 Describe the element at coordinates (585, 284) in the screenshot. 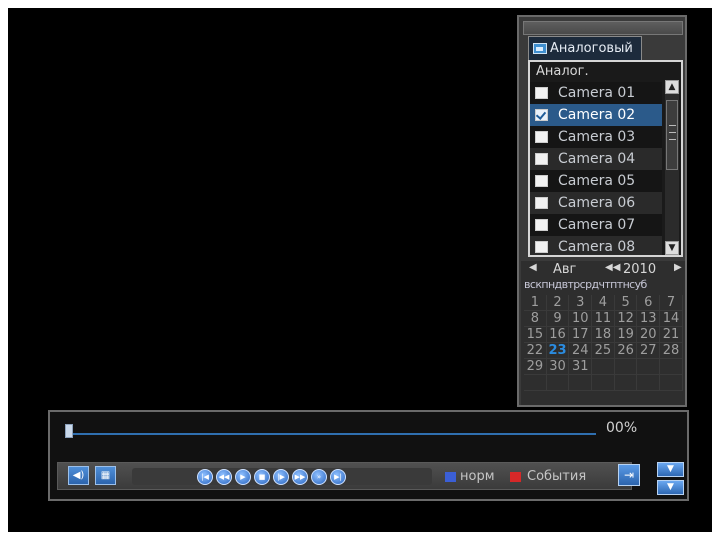

I see `calendar-weekdays: вскпндвтрсрдчтптнсуб` at that location.